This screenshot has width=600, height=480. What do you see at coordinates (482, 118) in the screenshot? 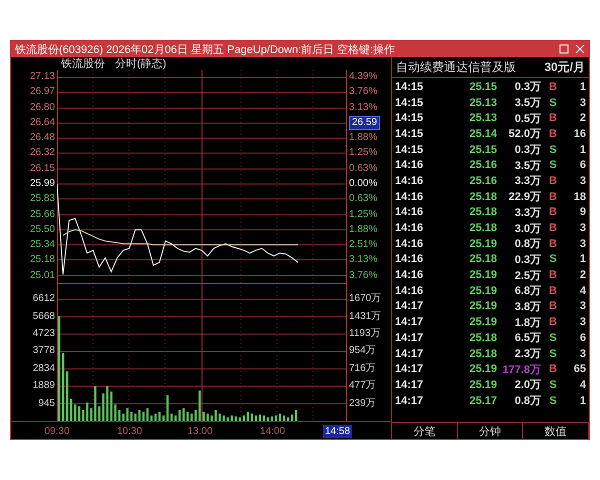
I see `trade-price: 25.13` at bounding box center [482, 118].